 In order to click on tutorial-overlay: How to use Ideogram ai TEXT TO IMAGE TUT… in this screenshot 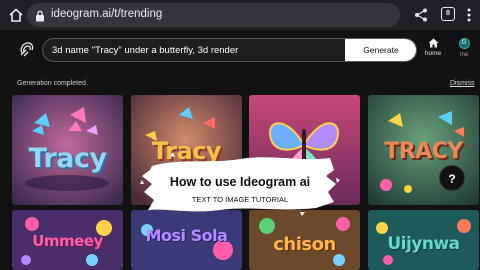, I will do `click(240, 183)`.